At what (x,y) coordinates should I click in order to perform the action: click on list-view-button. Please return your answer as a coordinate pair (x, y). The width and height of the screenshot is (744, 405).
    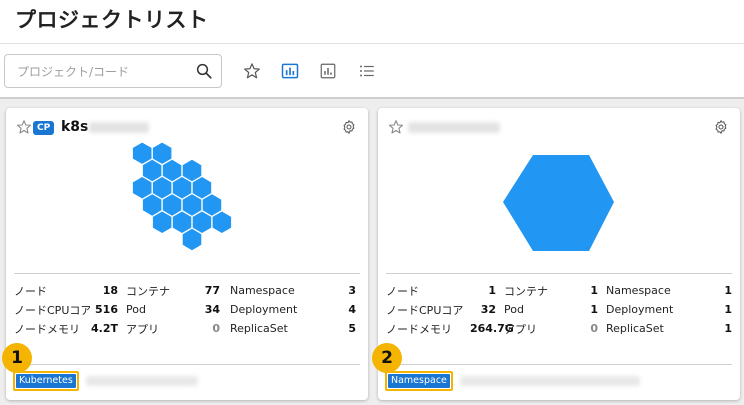
    Looking at the image, I should click on (367, 71).